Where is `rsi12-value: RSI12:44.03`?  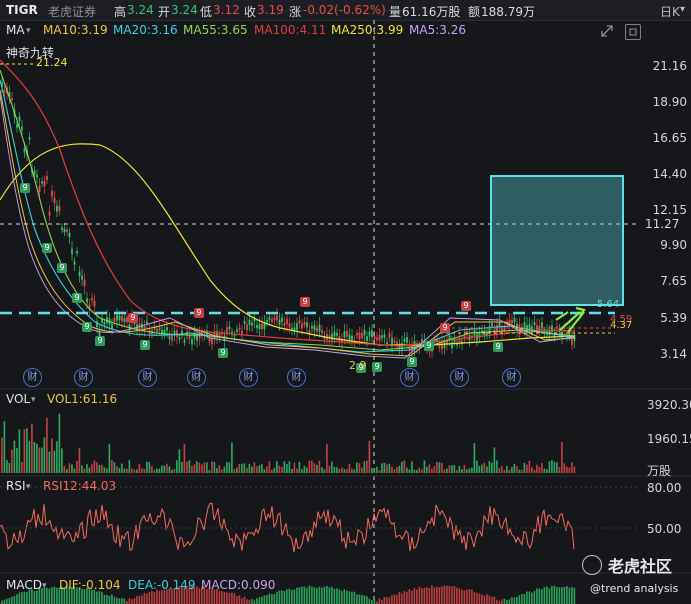
rsi12-value: RSI12:44.03 is located at coordinates (80, 486).